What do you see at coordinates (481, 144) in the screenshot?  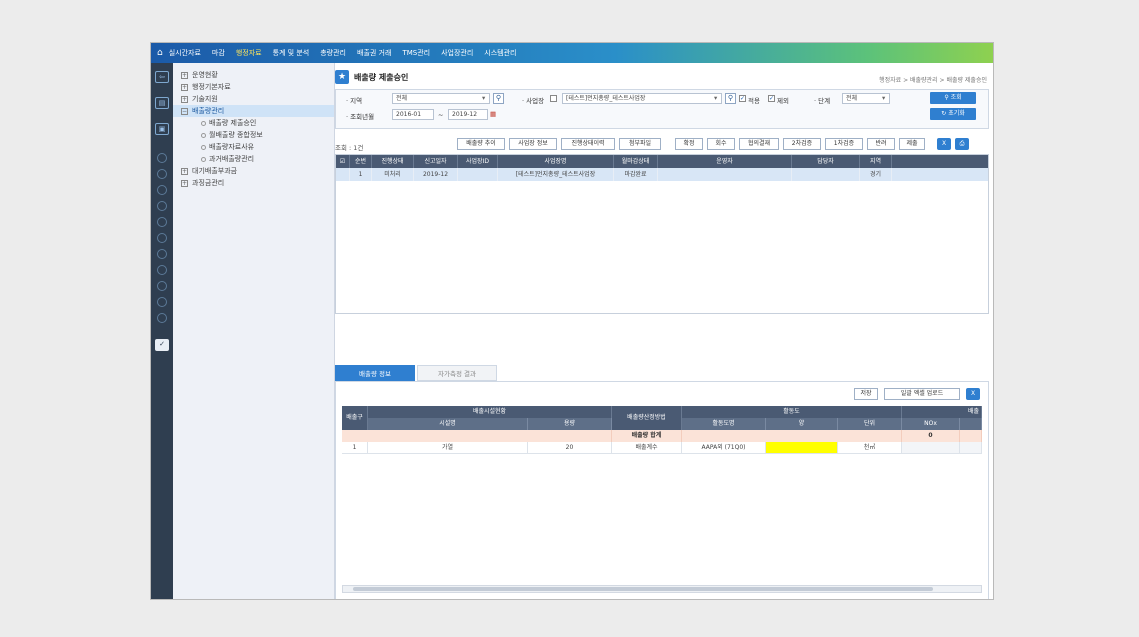 I see `trend-button: 배출량 추이` at bounding box center [481, 144].